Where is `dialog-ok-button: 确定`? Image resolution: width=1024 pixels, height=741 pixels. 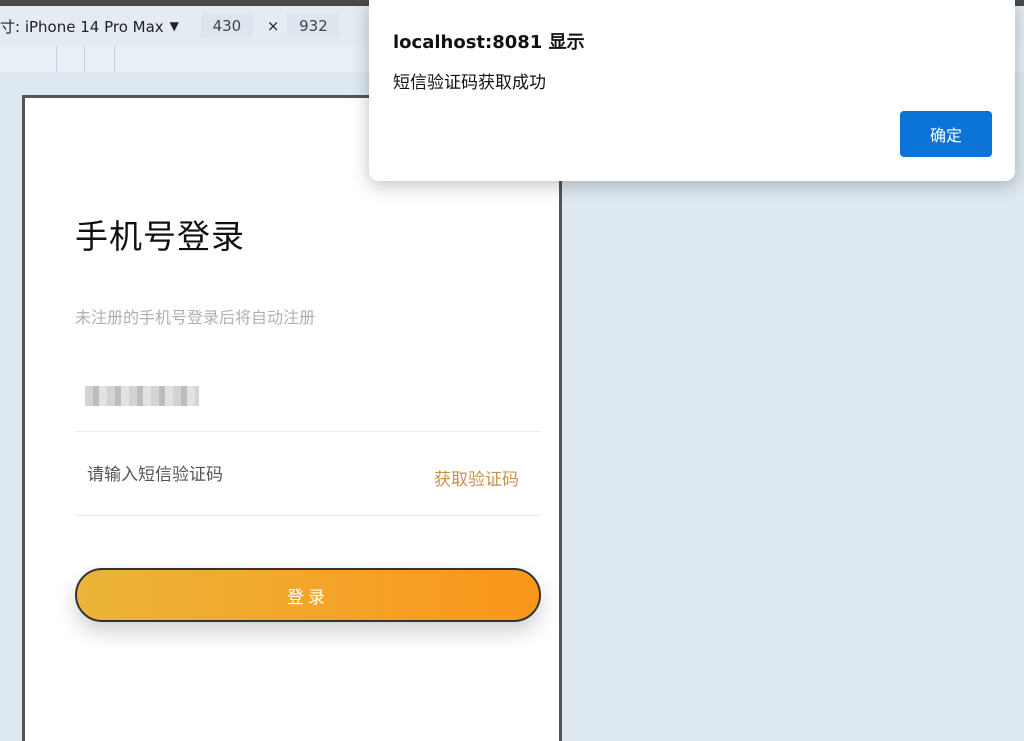
dialog-ok-button: 确定 is located at coordinates (946, 134).